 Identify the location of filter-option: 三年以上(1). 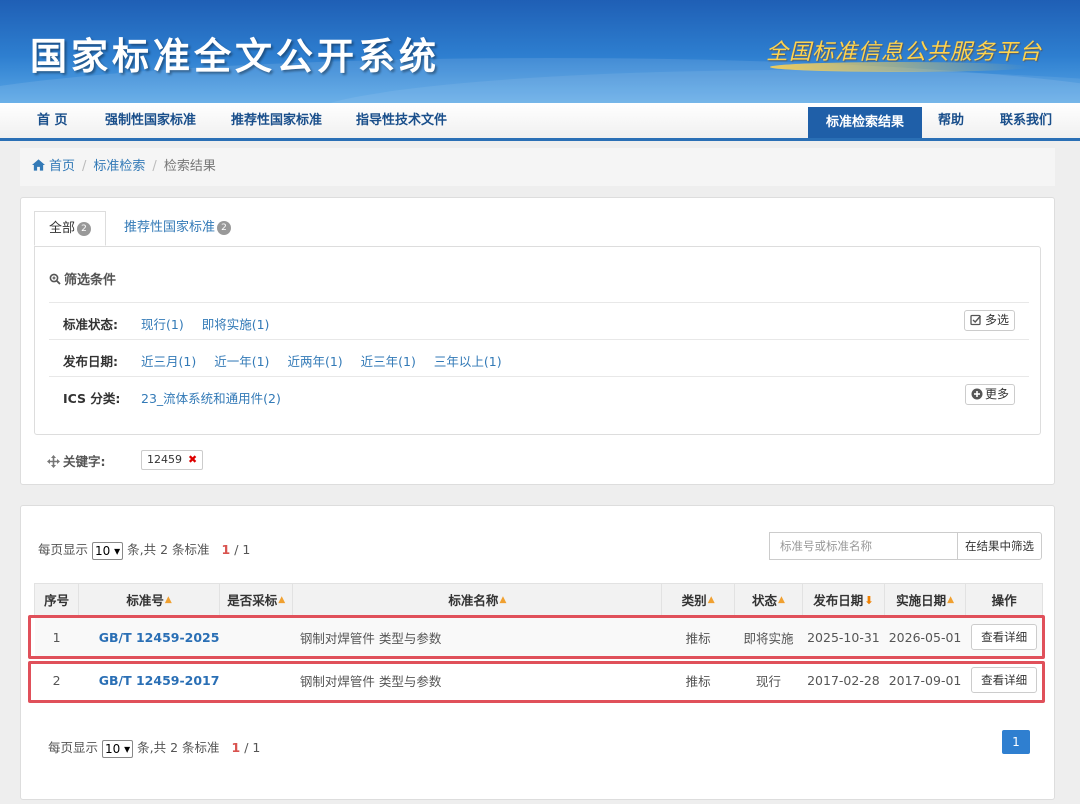
(468, 361).